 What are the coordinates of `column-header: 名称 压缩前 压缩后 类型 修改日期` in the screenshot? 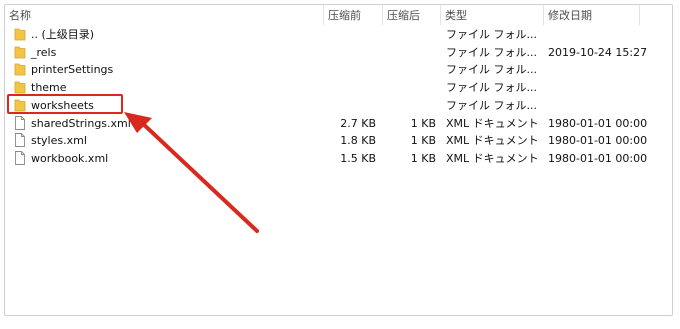 It's located at (338, 15).